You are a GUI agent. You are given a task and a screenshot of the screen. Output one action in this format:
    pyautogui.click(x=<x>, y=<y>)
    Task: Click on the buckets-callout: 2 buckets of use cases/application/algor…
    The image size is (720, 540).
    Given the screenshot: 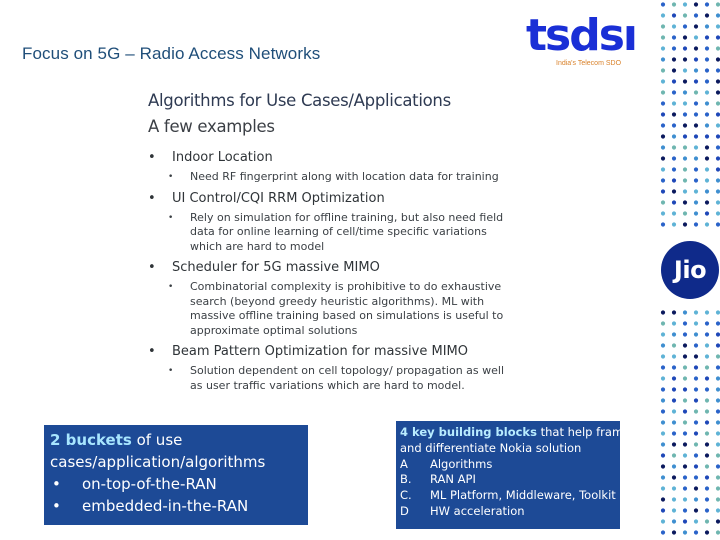 What is the action you would take?
    pyautogui.click(x=176, y=475)
    